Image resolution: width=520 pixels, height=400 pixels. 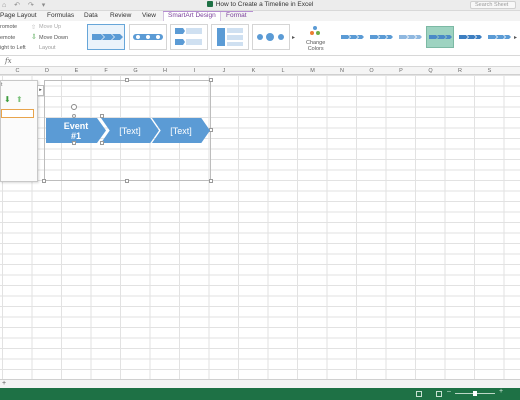 I want to click on column-header-c: C, so click(x=17, y=71).